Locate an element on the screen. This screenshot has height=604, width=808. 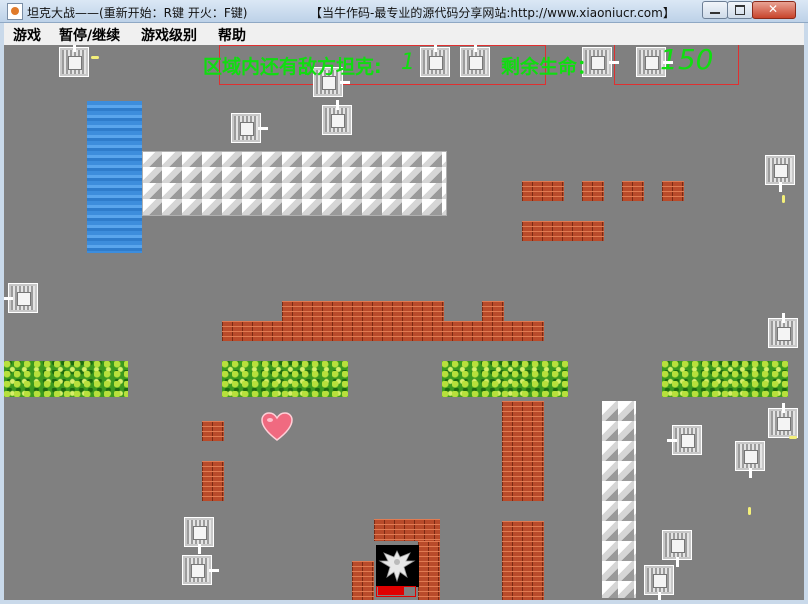
maximize-icon is located at coordinates (740, 10).